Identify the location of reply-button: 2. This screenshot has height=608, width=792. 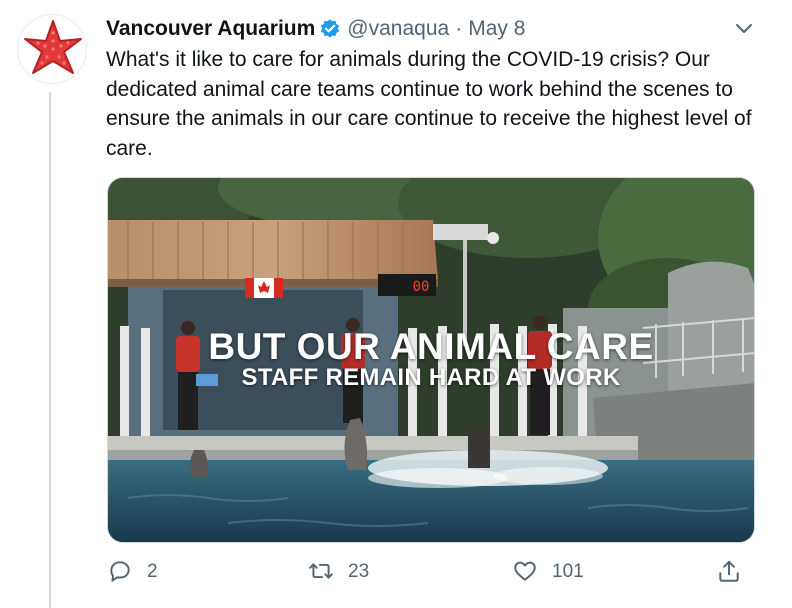
(132, 571).